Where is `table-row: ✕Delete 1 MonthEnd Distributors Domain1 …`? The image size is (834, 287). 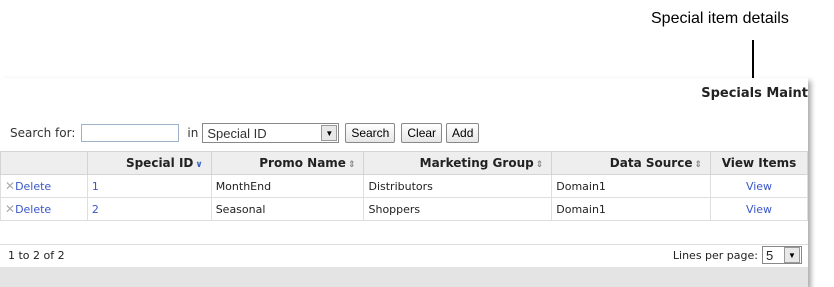 table-row: ✕Delete 1 MonthEnd Distributors Domain1 … is located at coordinates (404, 186).